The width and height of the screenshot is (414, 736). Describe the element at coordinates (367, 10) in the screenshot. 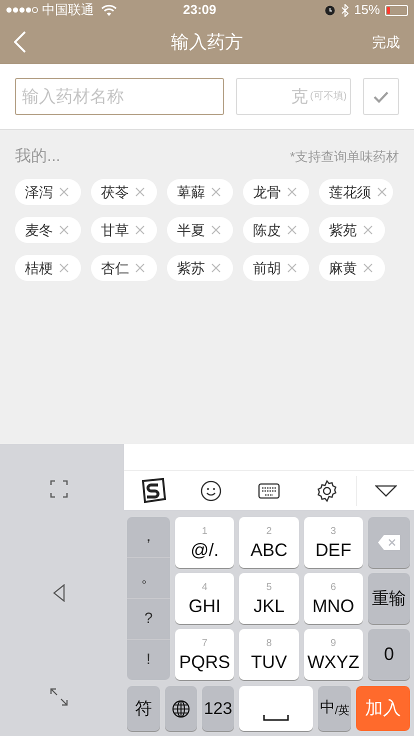

I see `battery-percent: 15%` at that location.